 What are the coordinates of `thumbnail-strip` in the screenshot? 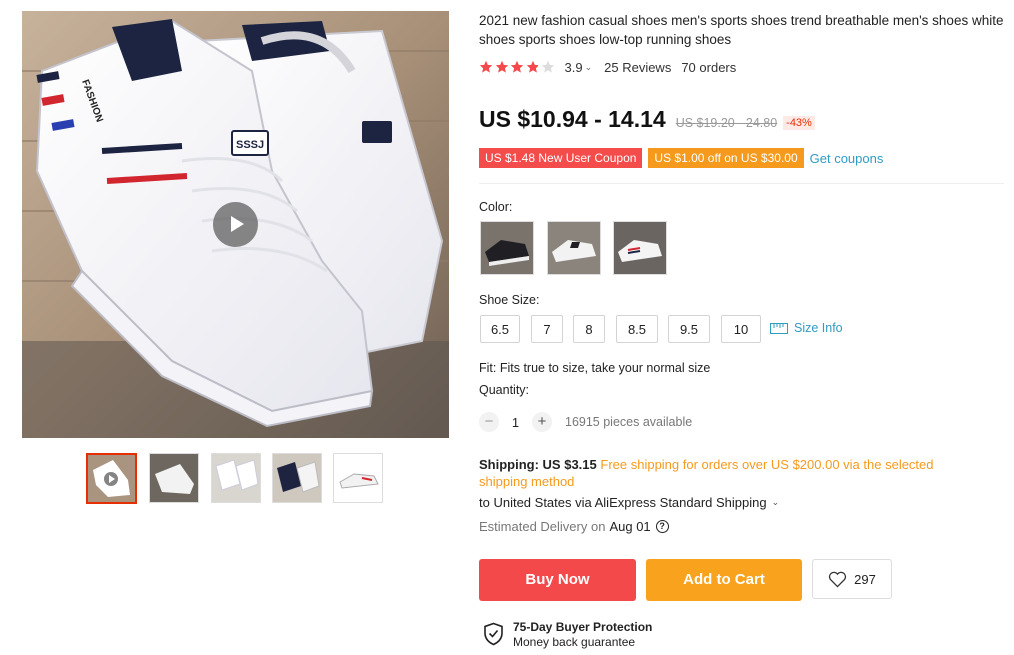 It's located at (236, 479).